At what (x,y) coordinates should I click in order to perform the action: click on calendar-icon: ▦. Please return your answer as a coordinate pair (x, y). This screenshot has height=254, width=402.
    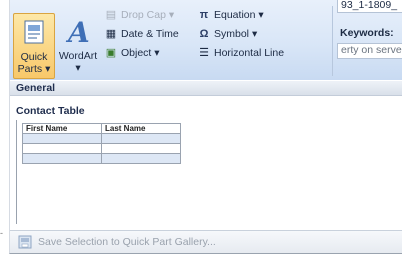
    Looking at the image, I should click on (111, 34).